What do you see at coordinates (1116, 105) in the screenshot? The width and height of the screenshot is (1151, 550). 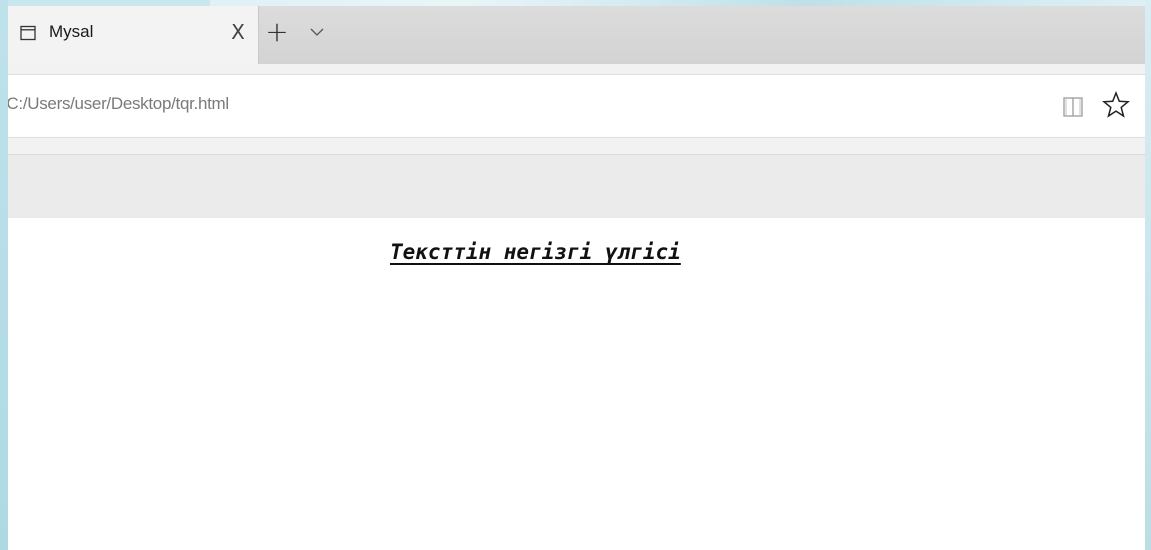 I see `star-icon` at bounding box center [1116, 105].